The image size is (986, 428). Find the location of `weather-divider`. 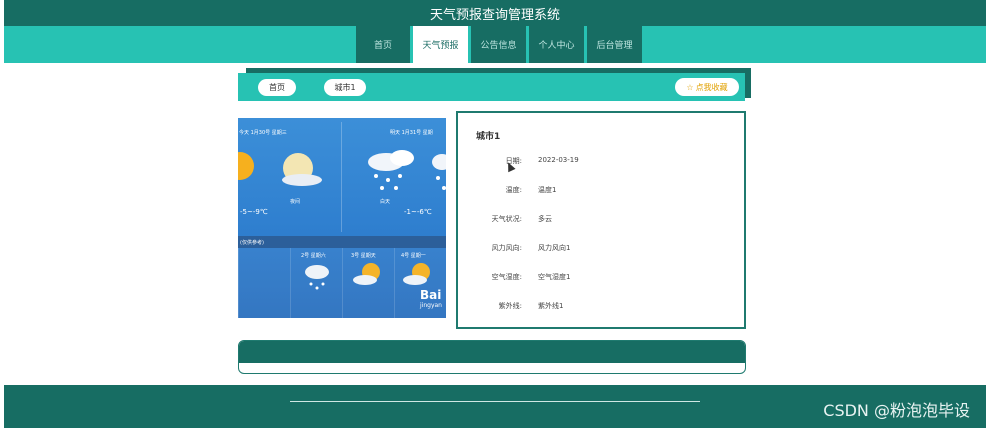

weather-divider is located at coordinates (341, 177).